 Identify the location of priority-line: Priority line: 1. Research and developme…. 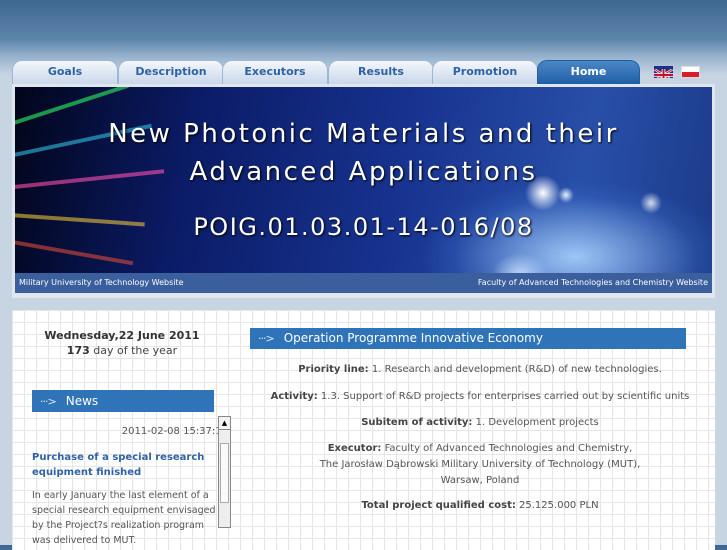
(480, 370).